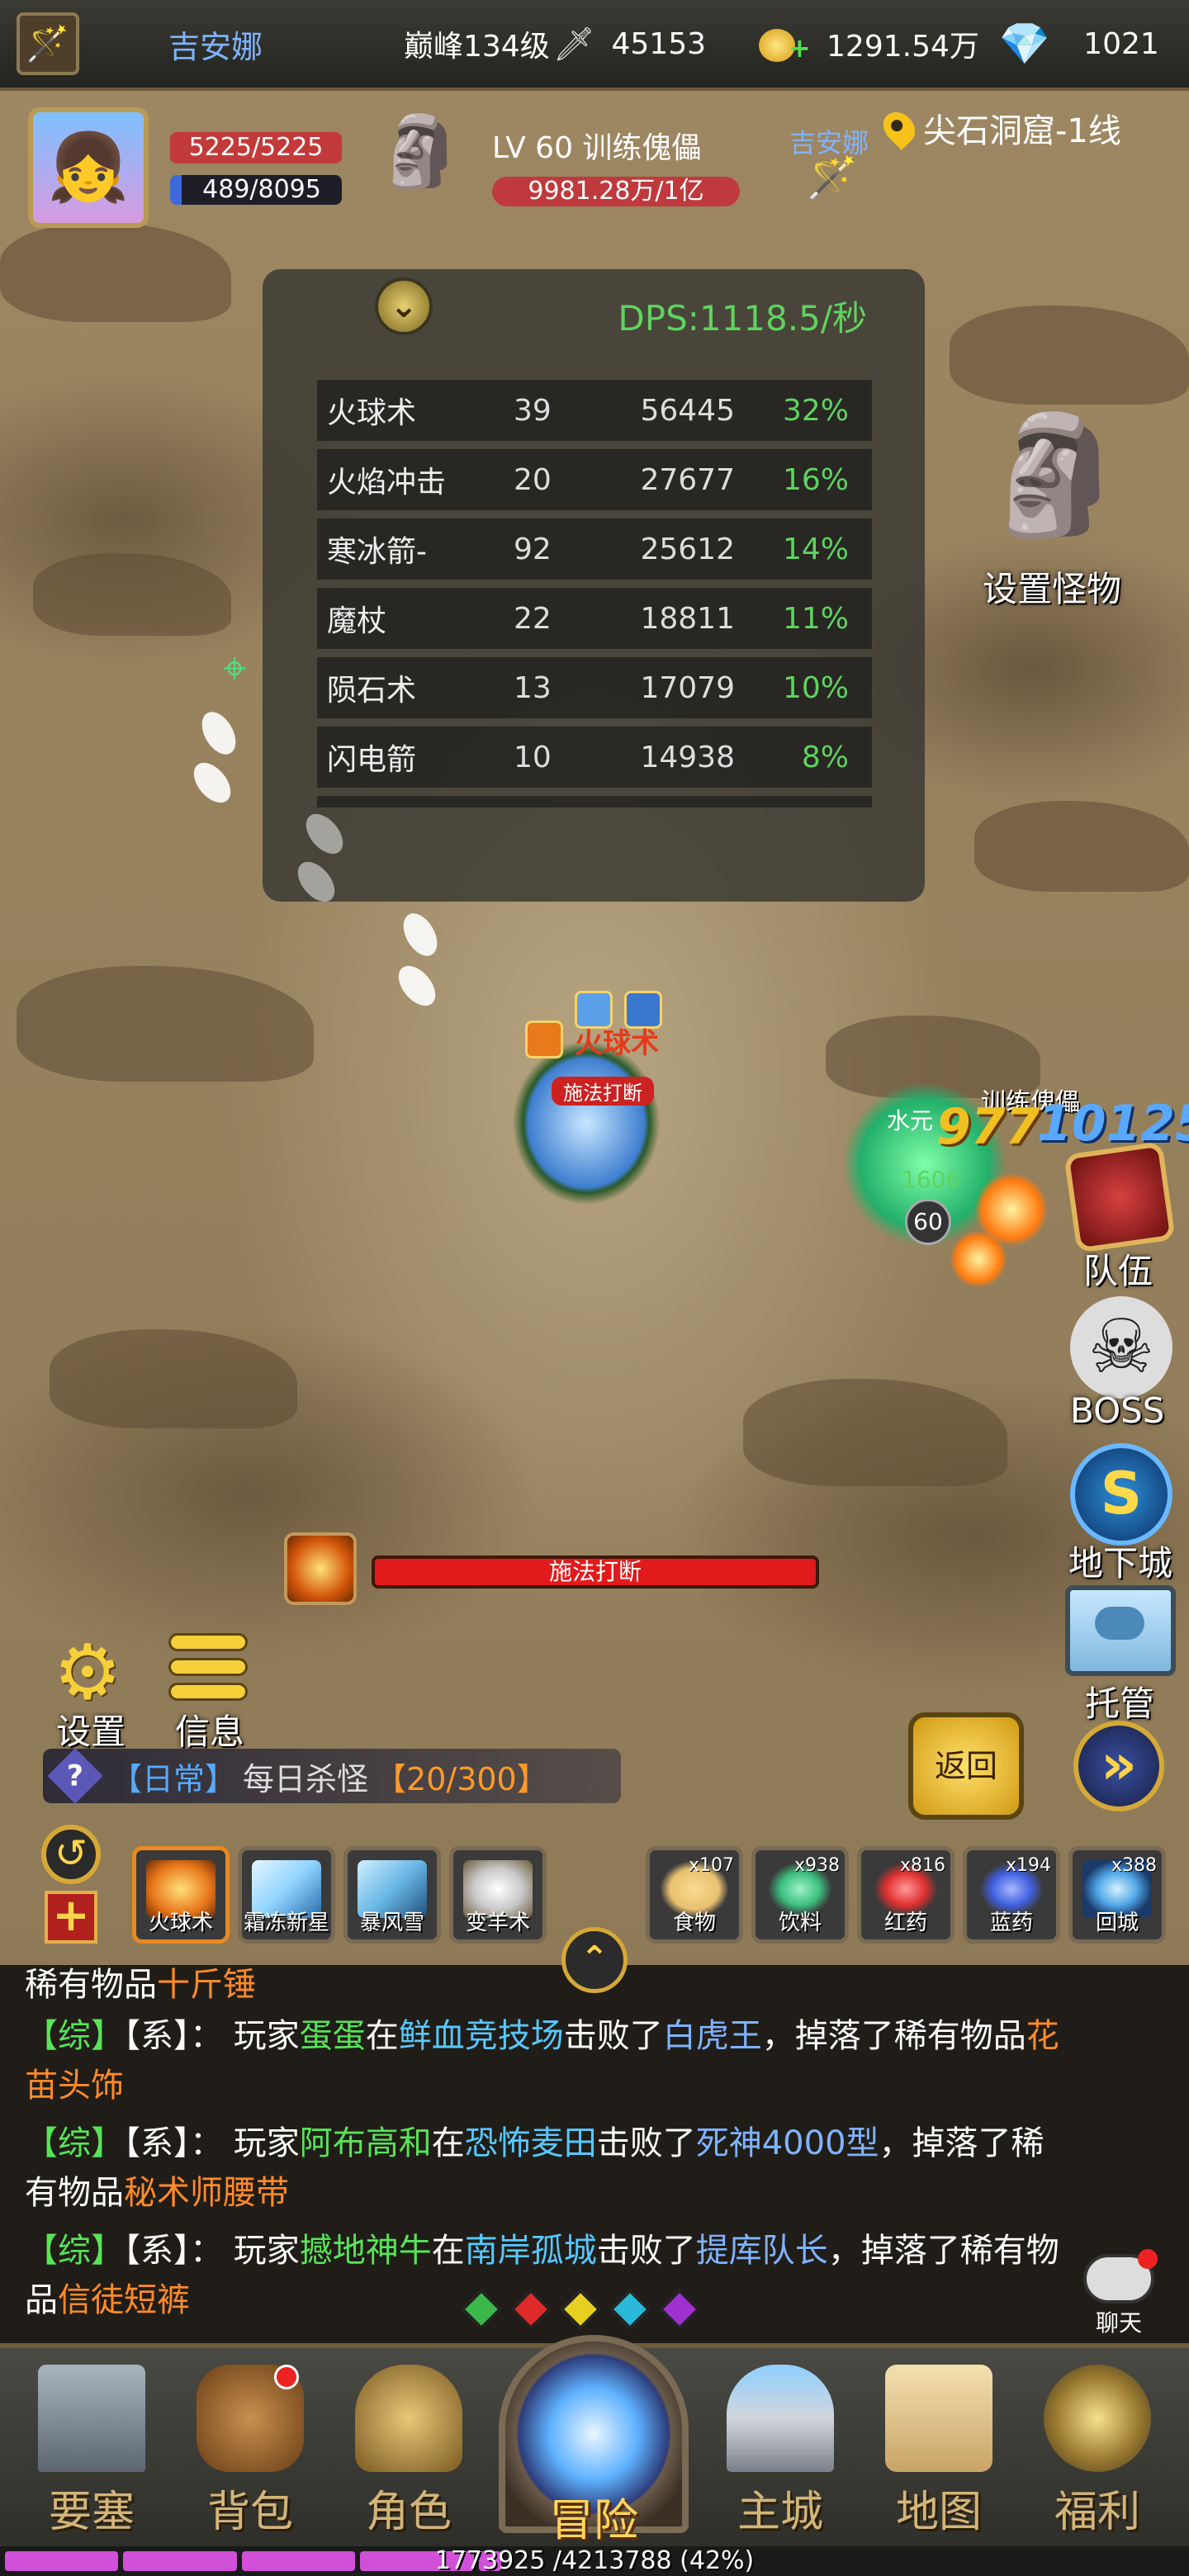 The width and height of the screenshot is (1189, 2576). Describe the element at coordinates (481, 2309) in the screenshot. I see `channel-dot-green` at that location.